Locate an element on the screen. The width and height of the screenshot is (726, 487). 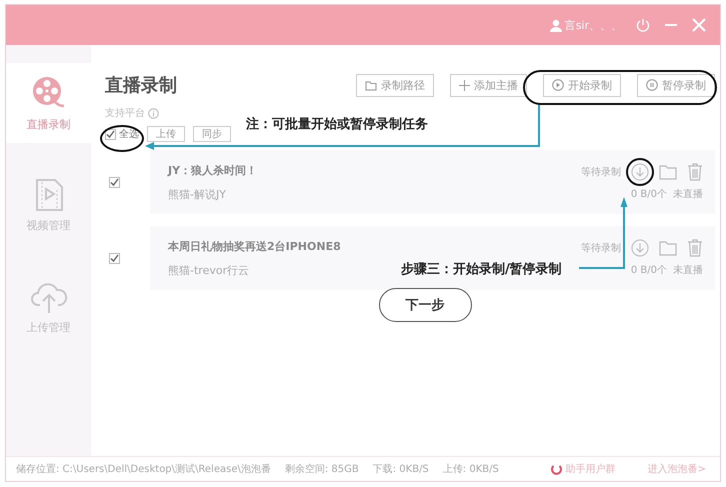
enter-link: 进入泡泡番> is located at coordinates (677, 469).